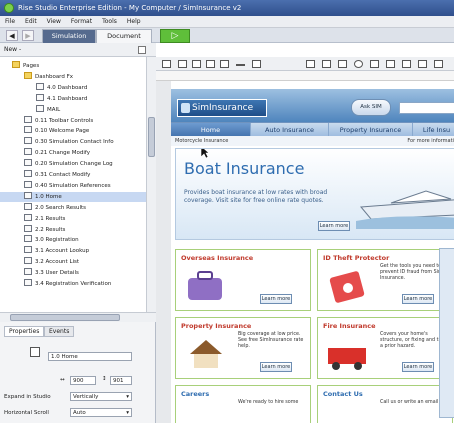 This screenshot has height=423, width=454. I want to click on rectangle-tool-icon, so click(196, 64).